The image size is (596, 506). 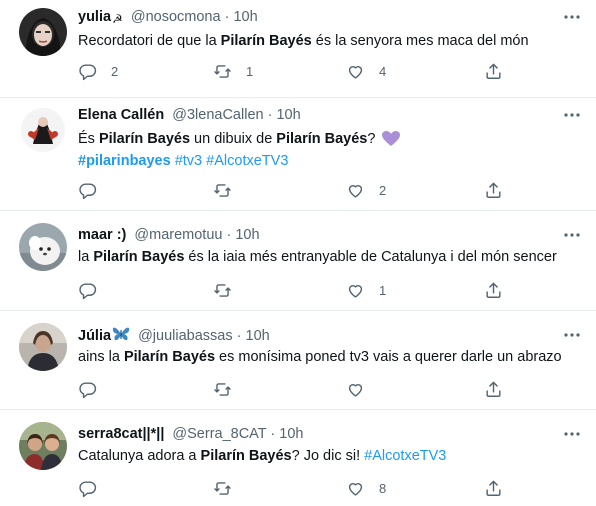 I want to click on text-segment: ains la, so click(x=101, y=357).